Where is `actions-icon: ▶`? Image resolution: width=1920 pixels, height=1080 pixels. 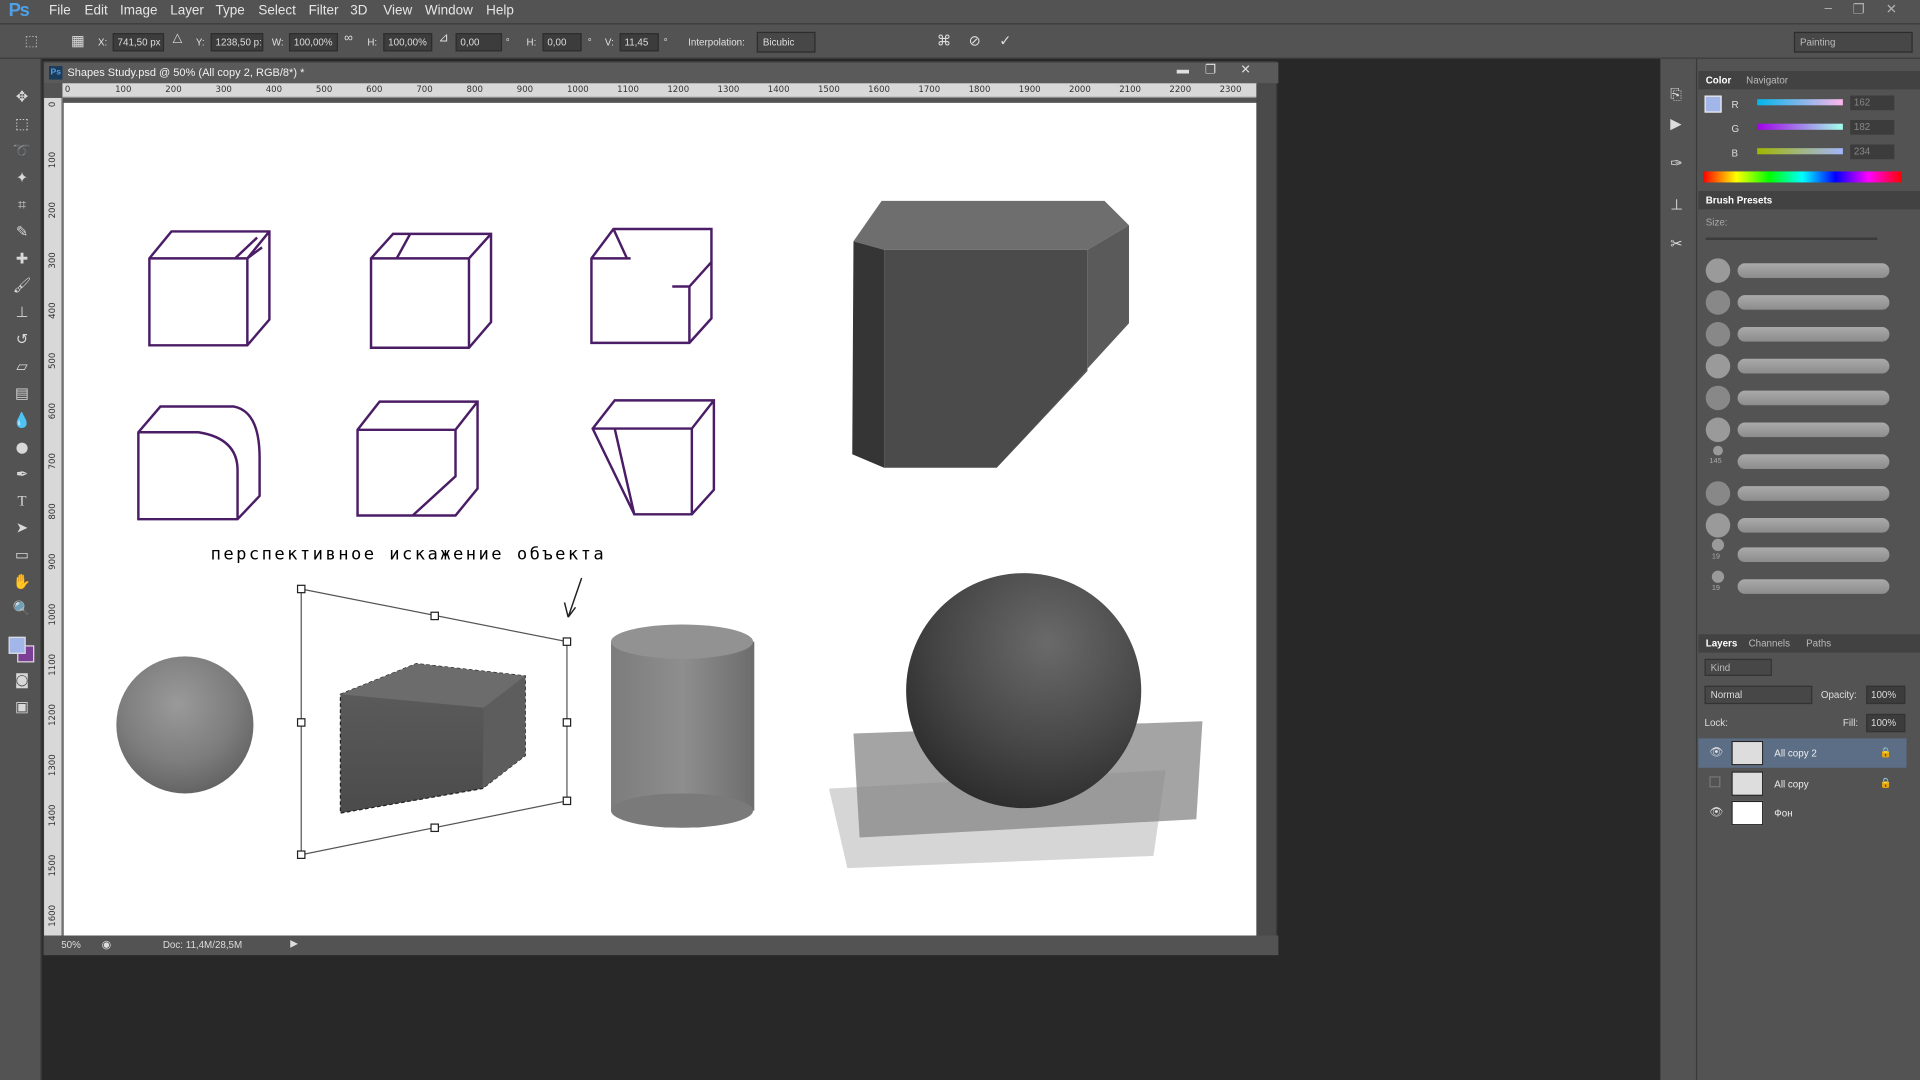
actions-icon: ▶ is located at coordinates (1675, 123).